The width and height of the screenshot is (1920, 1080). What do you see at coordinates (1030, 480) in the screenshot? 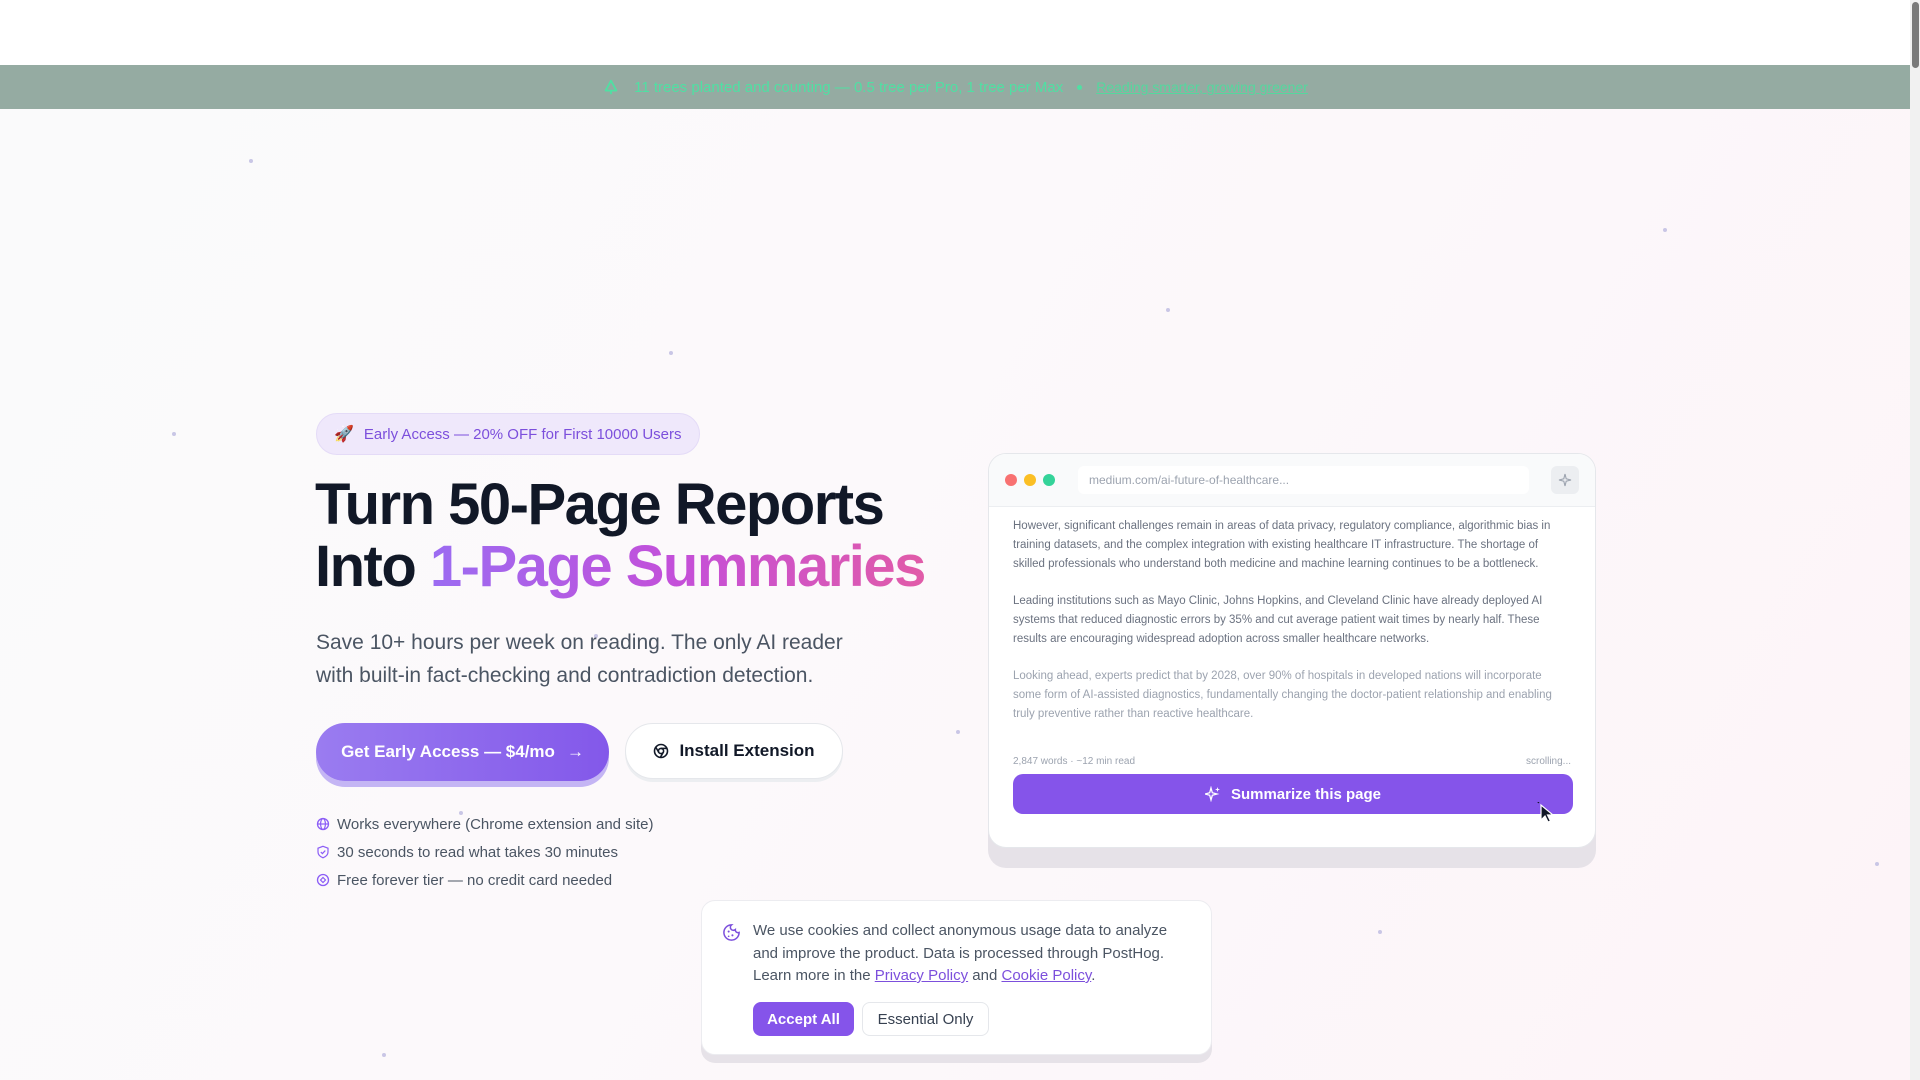
I see `minimize-dot-icon` at bounding box center [1030, 480].